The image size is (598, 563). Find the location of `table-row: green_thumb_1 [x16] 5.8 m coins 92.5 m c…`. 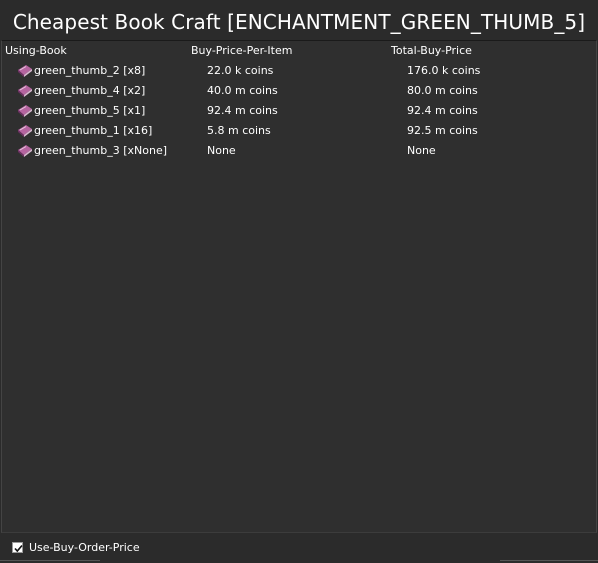

table-row: green_thumb_1 [x16] 5.8 m coins 92.5 m c… is located at coordinates (299, 131).